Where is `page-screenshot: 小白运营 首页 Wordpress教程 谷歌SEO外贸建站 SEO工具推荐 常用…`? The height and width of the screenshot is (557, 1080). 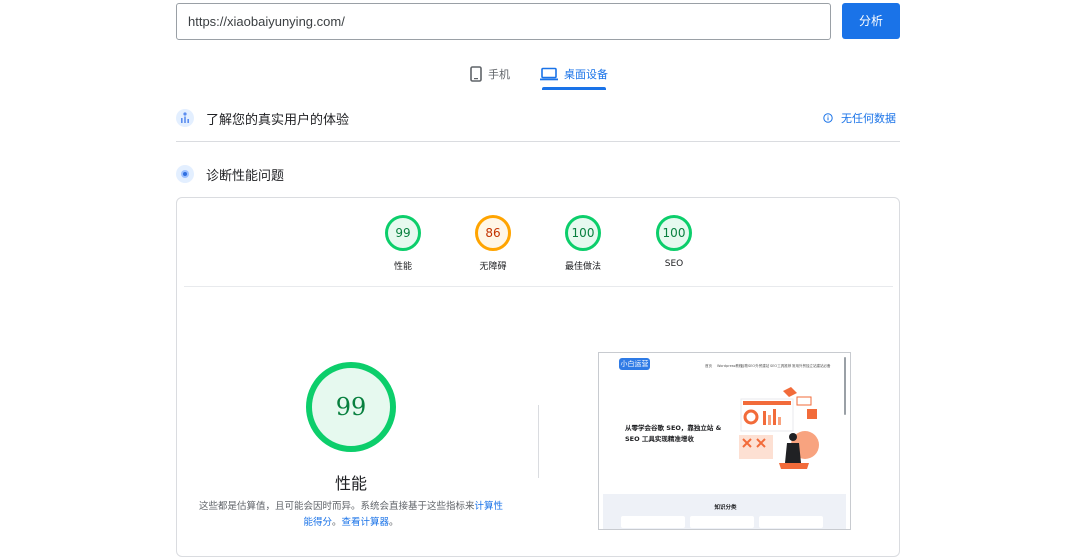 page-screenshot: 小白运营 首页 Wordpress教程 谷歌SEO外贸建站 SEO工具推荐 常用… is located at coordinates (724, 441).